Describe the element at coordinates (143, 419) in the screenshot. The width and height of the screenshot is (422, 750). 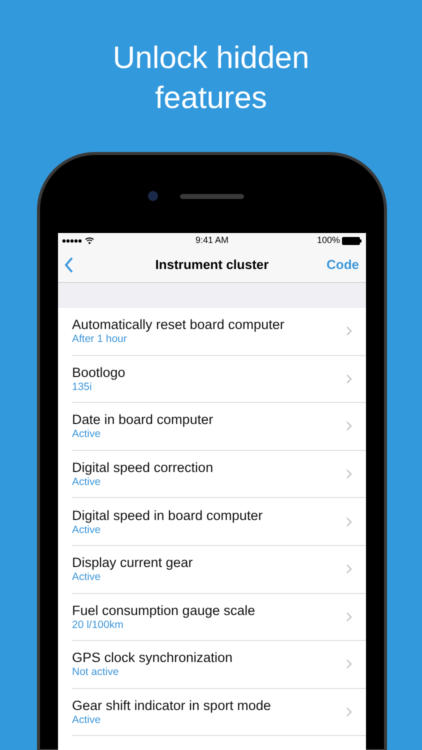
I see `row-title: Date in board computer` at that location.